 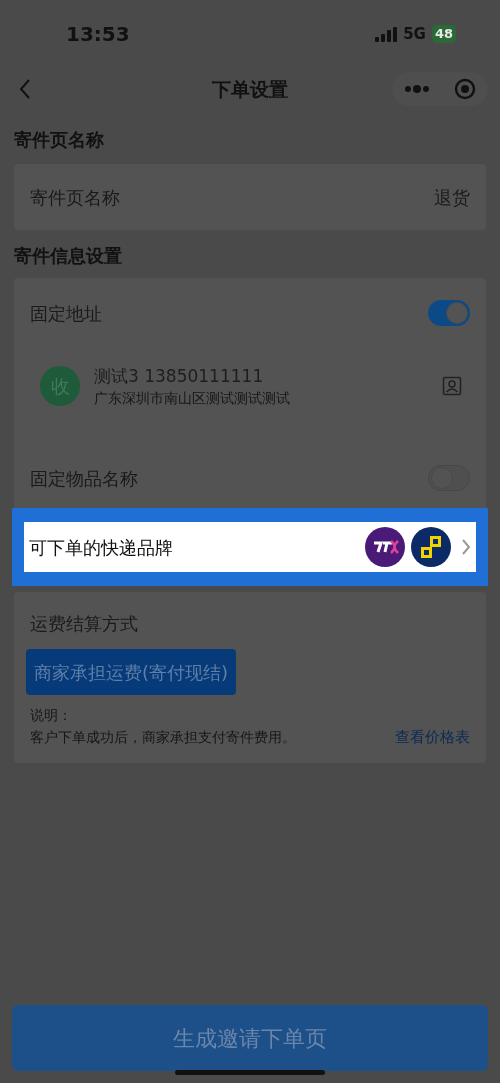 What do you see at coordinates (465, 89) in the screenshot?
I see `close-icon` at bounding box center [465, 89].